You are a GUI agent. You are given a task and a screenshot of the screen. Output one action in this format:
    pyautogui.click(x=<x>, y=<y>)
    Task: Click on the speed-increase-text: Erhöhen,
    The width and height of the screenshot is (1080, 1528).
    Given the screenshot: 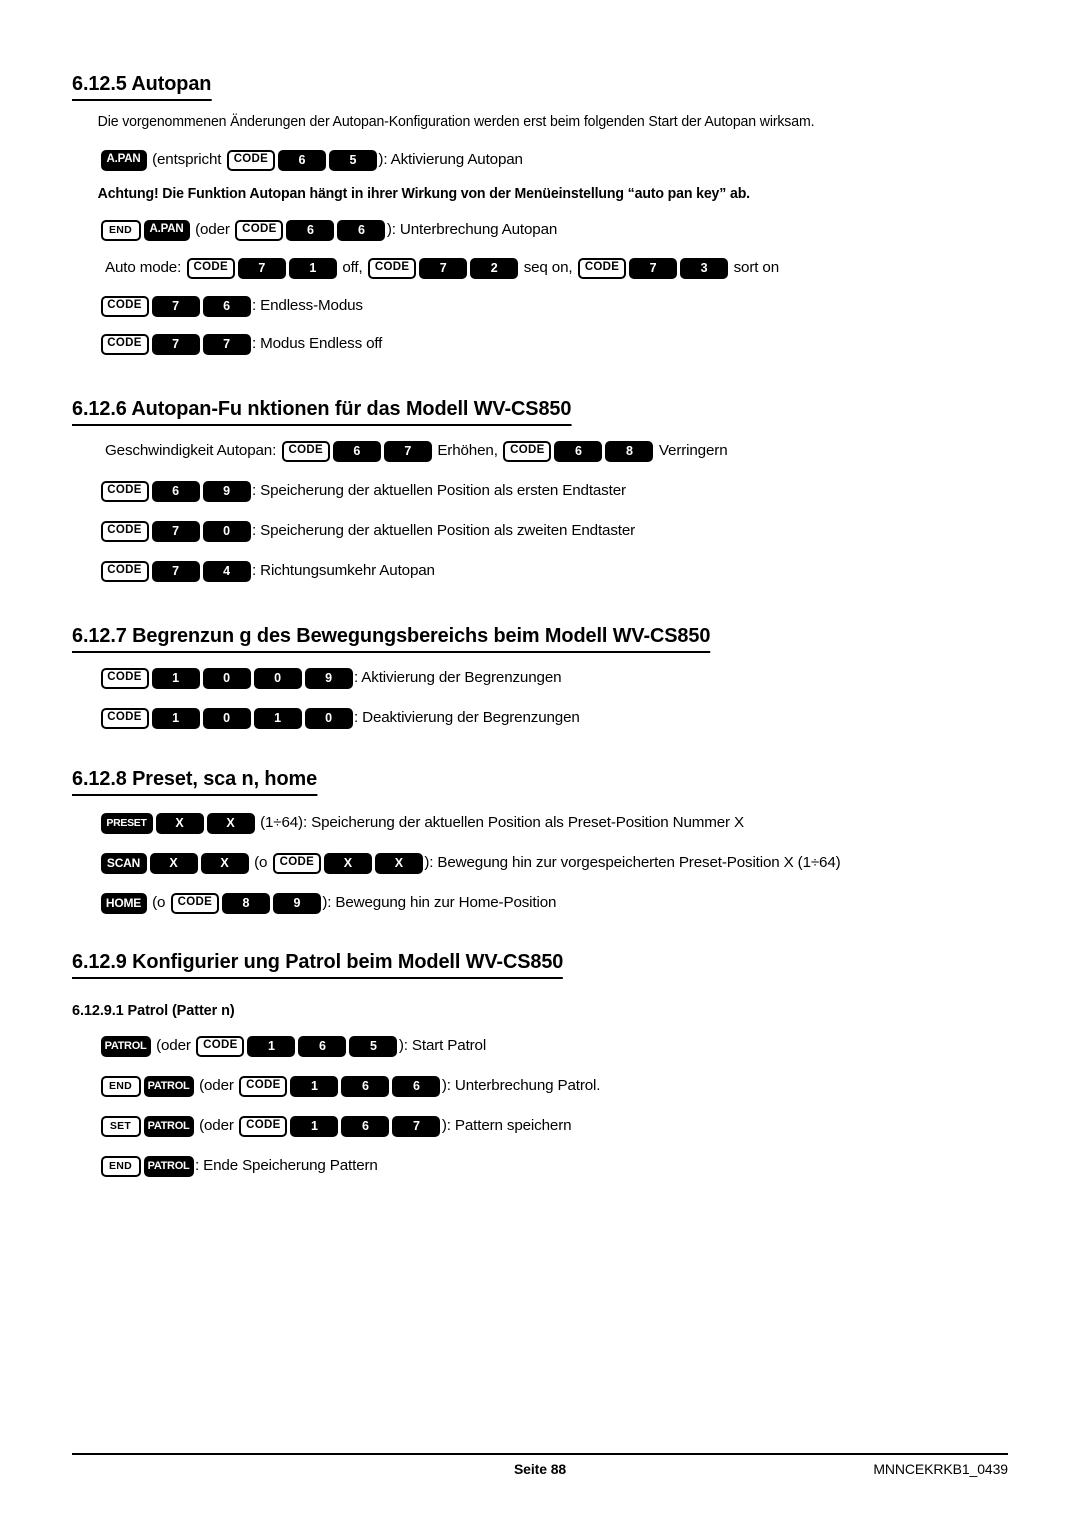 What is the action you would take?
    pyautogui.click(x=467, y=450)
    